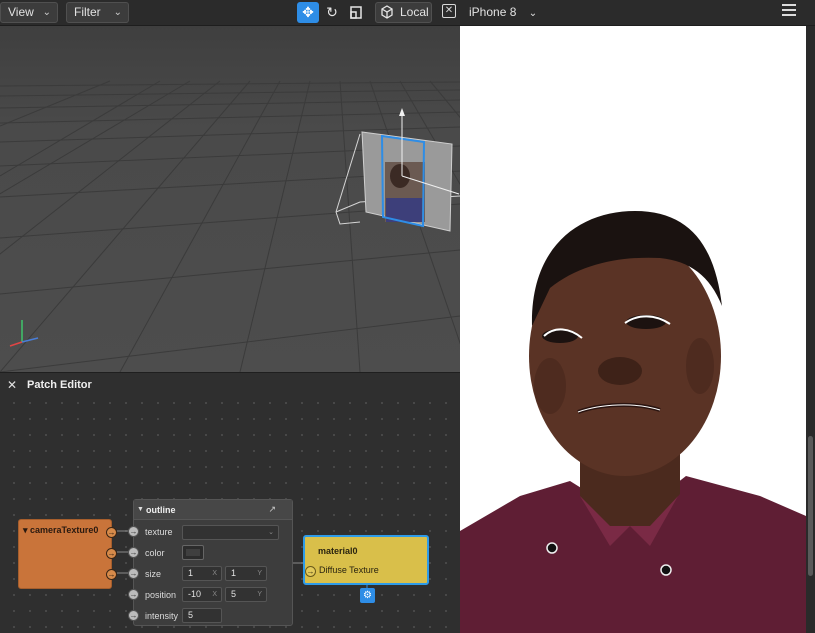 This screenshot has width=815, height=633. Describe the element at coordinates (230, 532) in the screenshot. I see `texture-field: ⌄` at that location.